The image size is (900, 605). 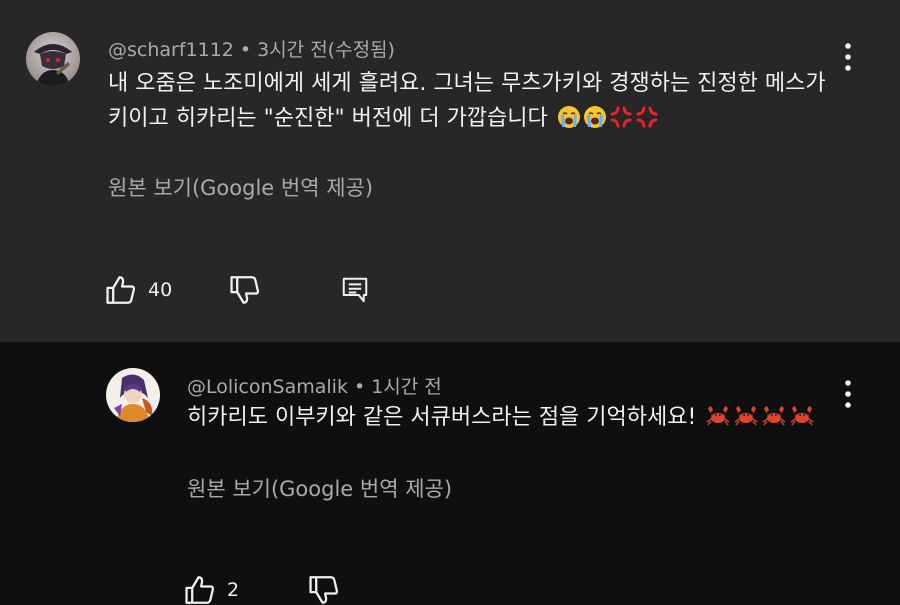 What do you see at coordinates (171, 50) in the screenshot?
I see `author-name: @scharf1112` at bounding box center [171, 50].